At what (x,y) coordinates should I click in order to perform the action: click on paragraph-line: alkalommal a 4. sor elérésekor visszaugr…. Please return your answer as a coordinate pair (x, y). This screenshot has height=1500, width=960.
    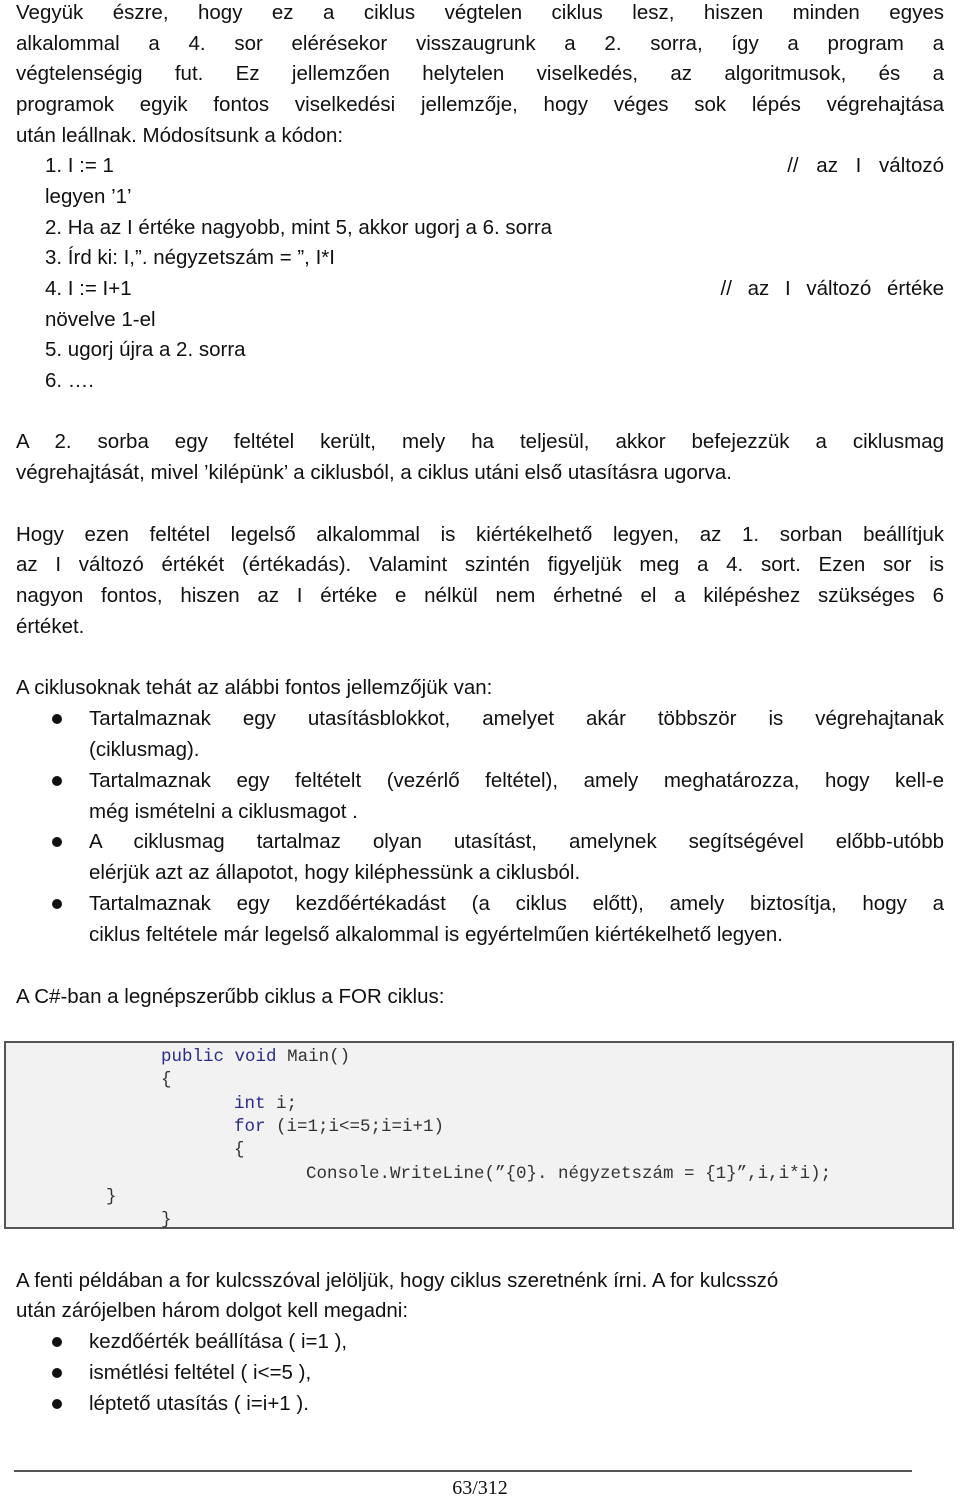
    Looking at the image, I should click on (480, 43).